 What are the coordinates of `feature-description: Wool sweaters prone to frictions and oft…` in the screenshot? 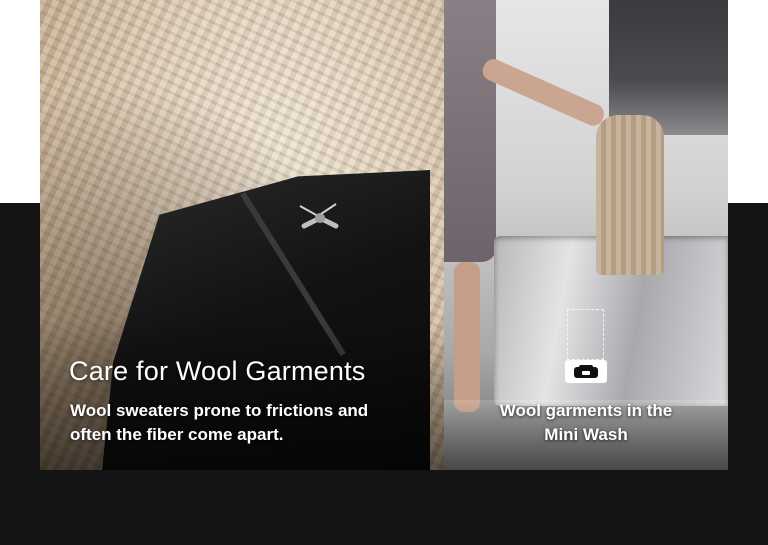 It's located at (240, 423).